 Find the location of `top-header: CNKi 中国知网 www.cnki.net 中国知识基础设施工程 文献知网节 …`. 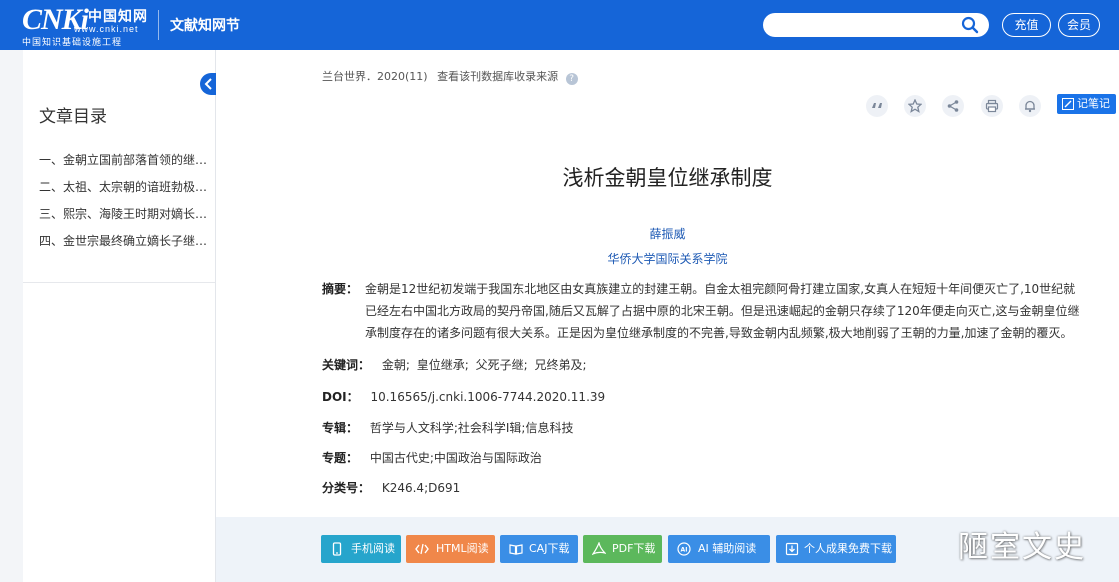

top-header: CNKi 中国知网 www.cnki.net 中国知识基础设施工程 文献知网节 … is located at coordinates (559, 25).